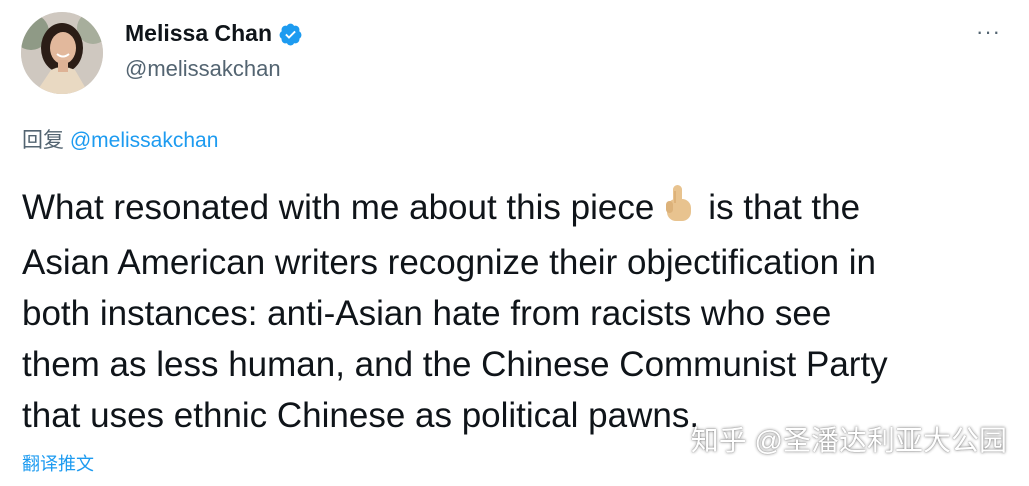 The height and width of the screenshot is (486, 1029). What do you see at coordinates (848, 440) in the screenshot?
I see `watermark: 知乎 @圣潘达利亚大公园` at bounding box center [848, 440].